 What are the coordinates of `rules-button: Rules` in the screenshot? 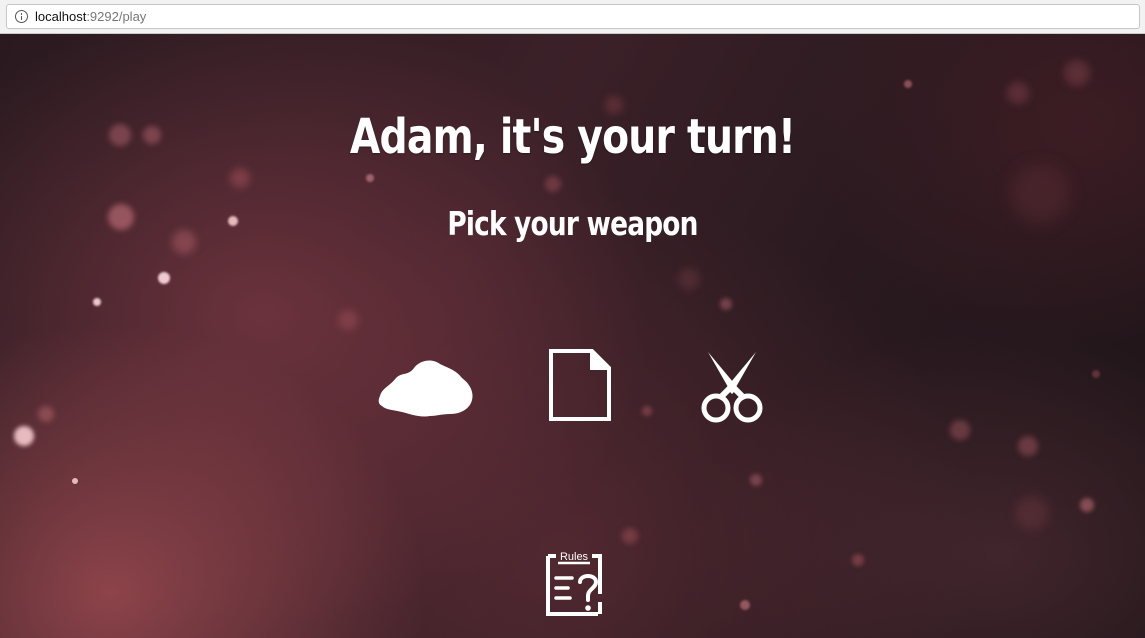 It's located at (575, 583).